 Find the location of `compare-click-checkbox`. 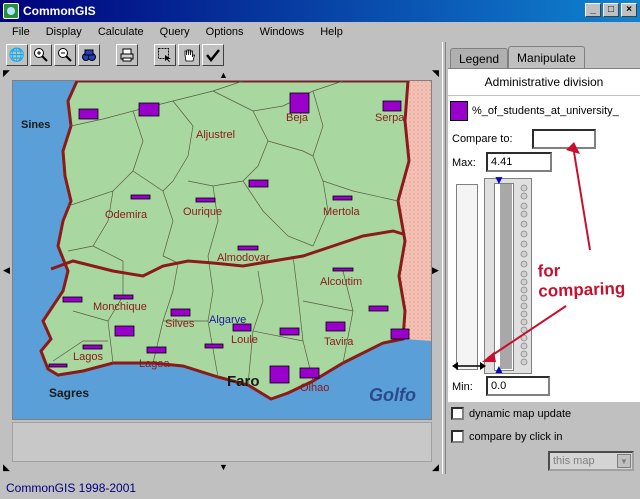

compare-click-checkbox is located at coordinates (457, 436).